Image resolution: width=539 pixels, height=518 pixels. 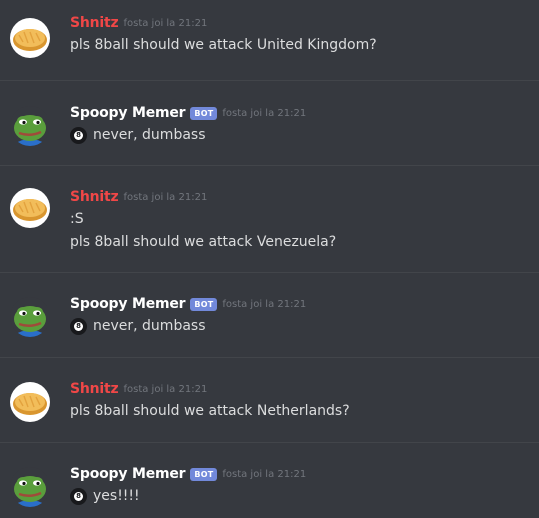 I want to click on message-text: 8 yes!!!!, so click(x=298, y=496).